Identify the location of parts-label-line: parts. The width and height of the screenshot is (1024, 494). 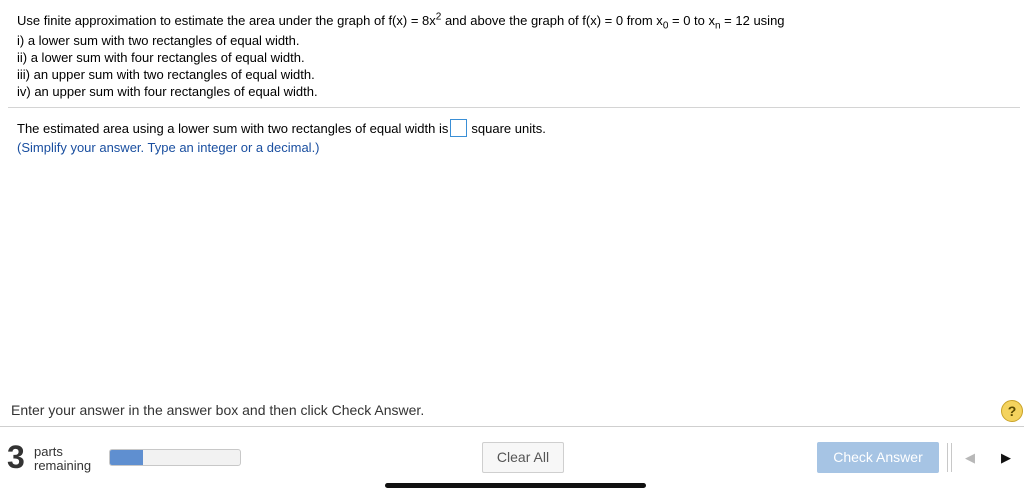
(48, 451).